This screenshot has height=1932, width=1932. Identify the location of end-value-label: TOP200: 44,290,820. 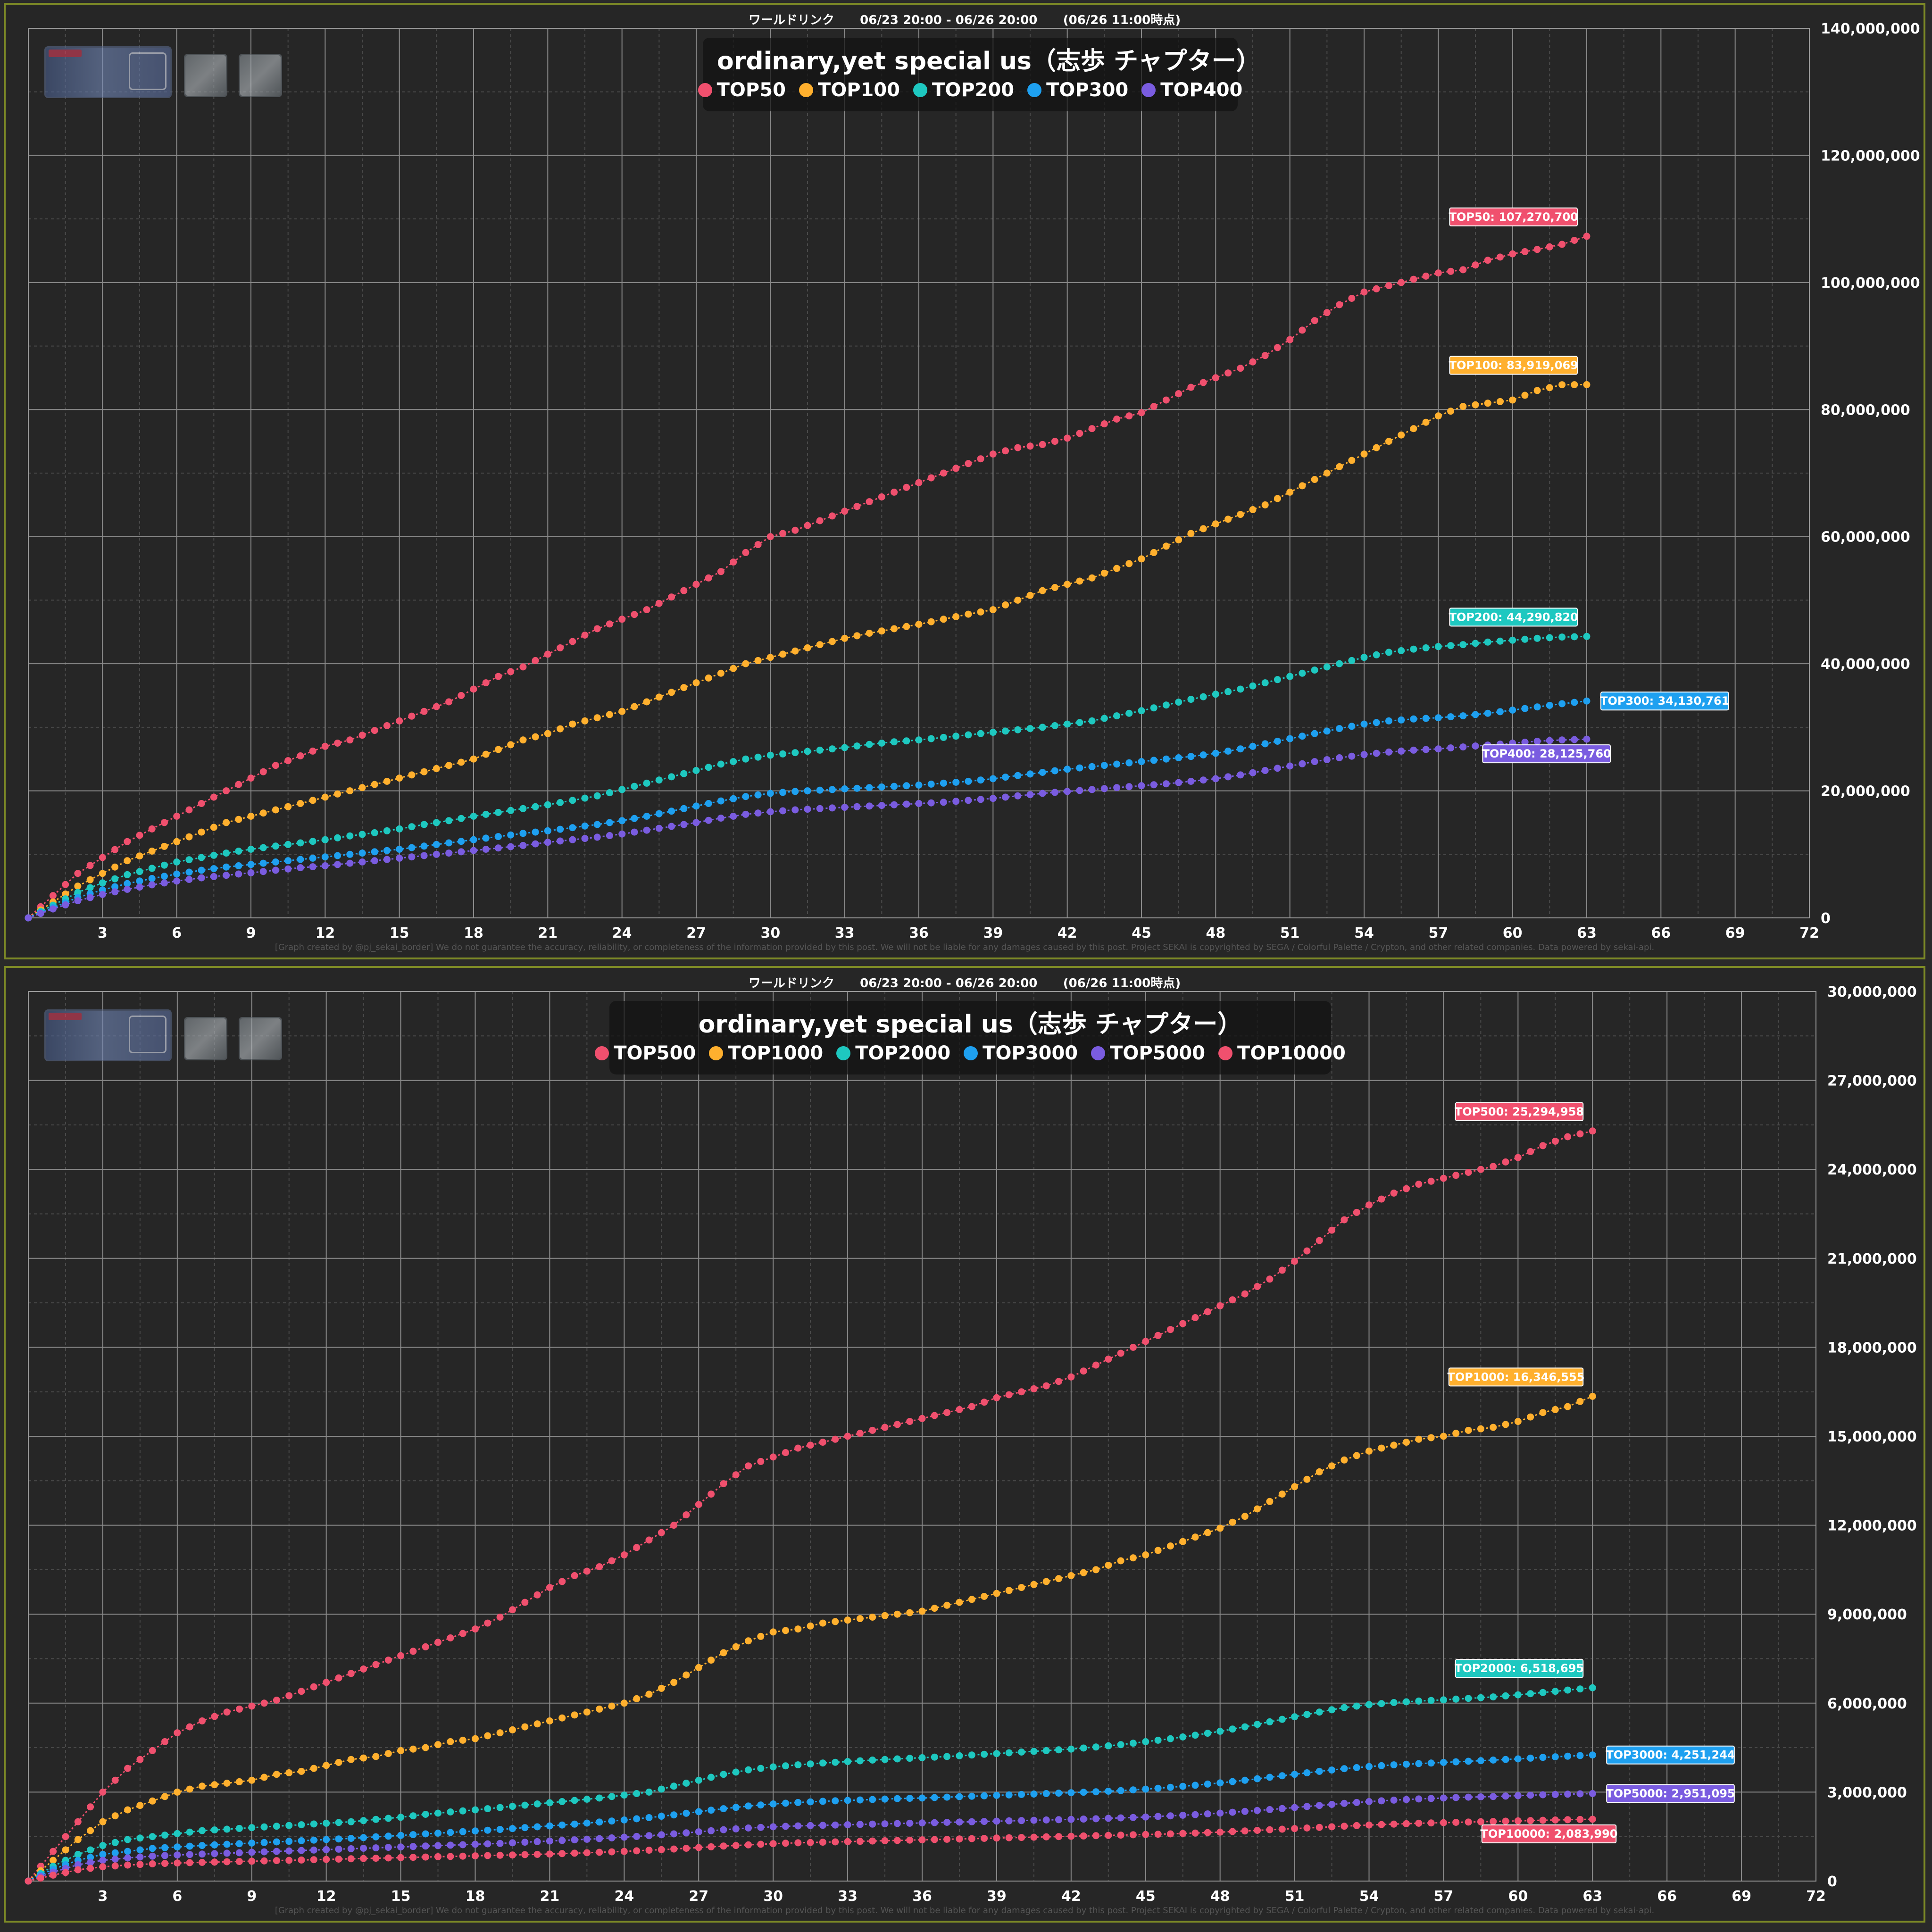
(1513, 617).